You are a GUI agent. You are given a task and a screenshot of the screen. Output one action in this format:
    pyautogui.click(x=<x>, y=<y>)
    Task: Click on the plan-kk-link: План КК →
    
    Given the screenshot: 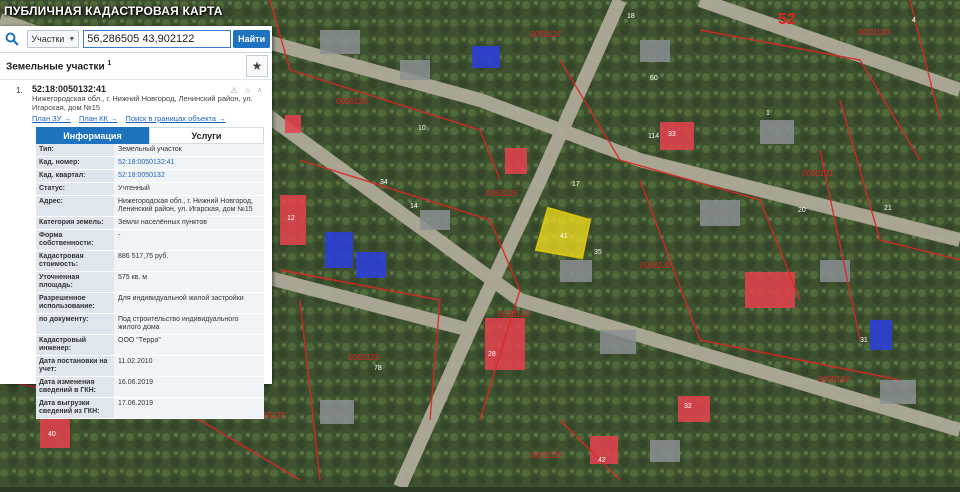 What is the action you would take?
    pyautogui.click(x=98, y=118)
    